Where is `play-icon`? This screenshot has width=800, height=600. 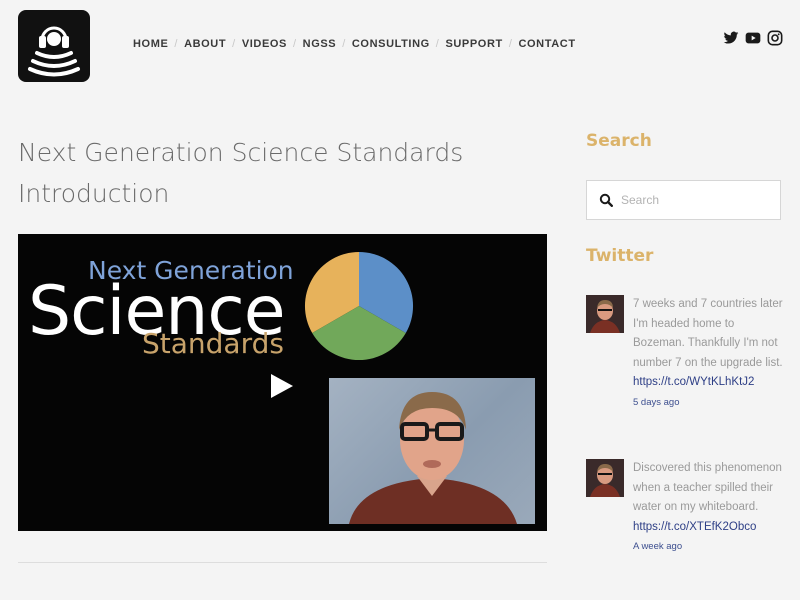
play-icon is located at coordinates (282, 386).